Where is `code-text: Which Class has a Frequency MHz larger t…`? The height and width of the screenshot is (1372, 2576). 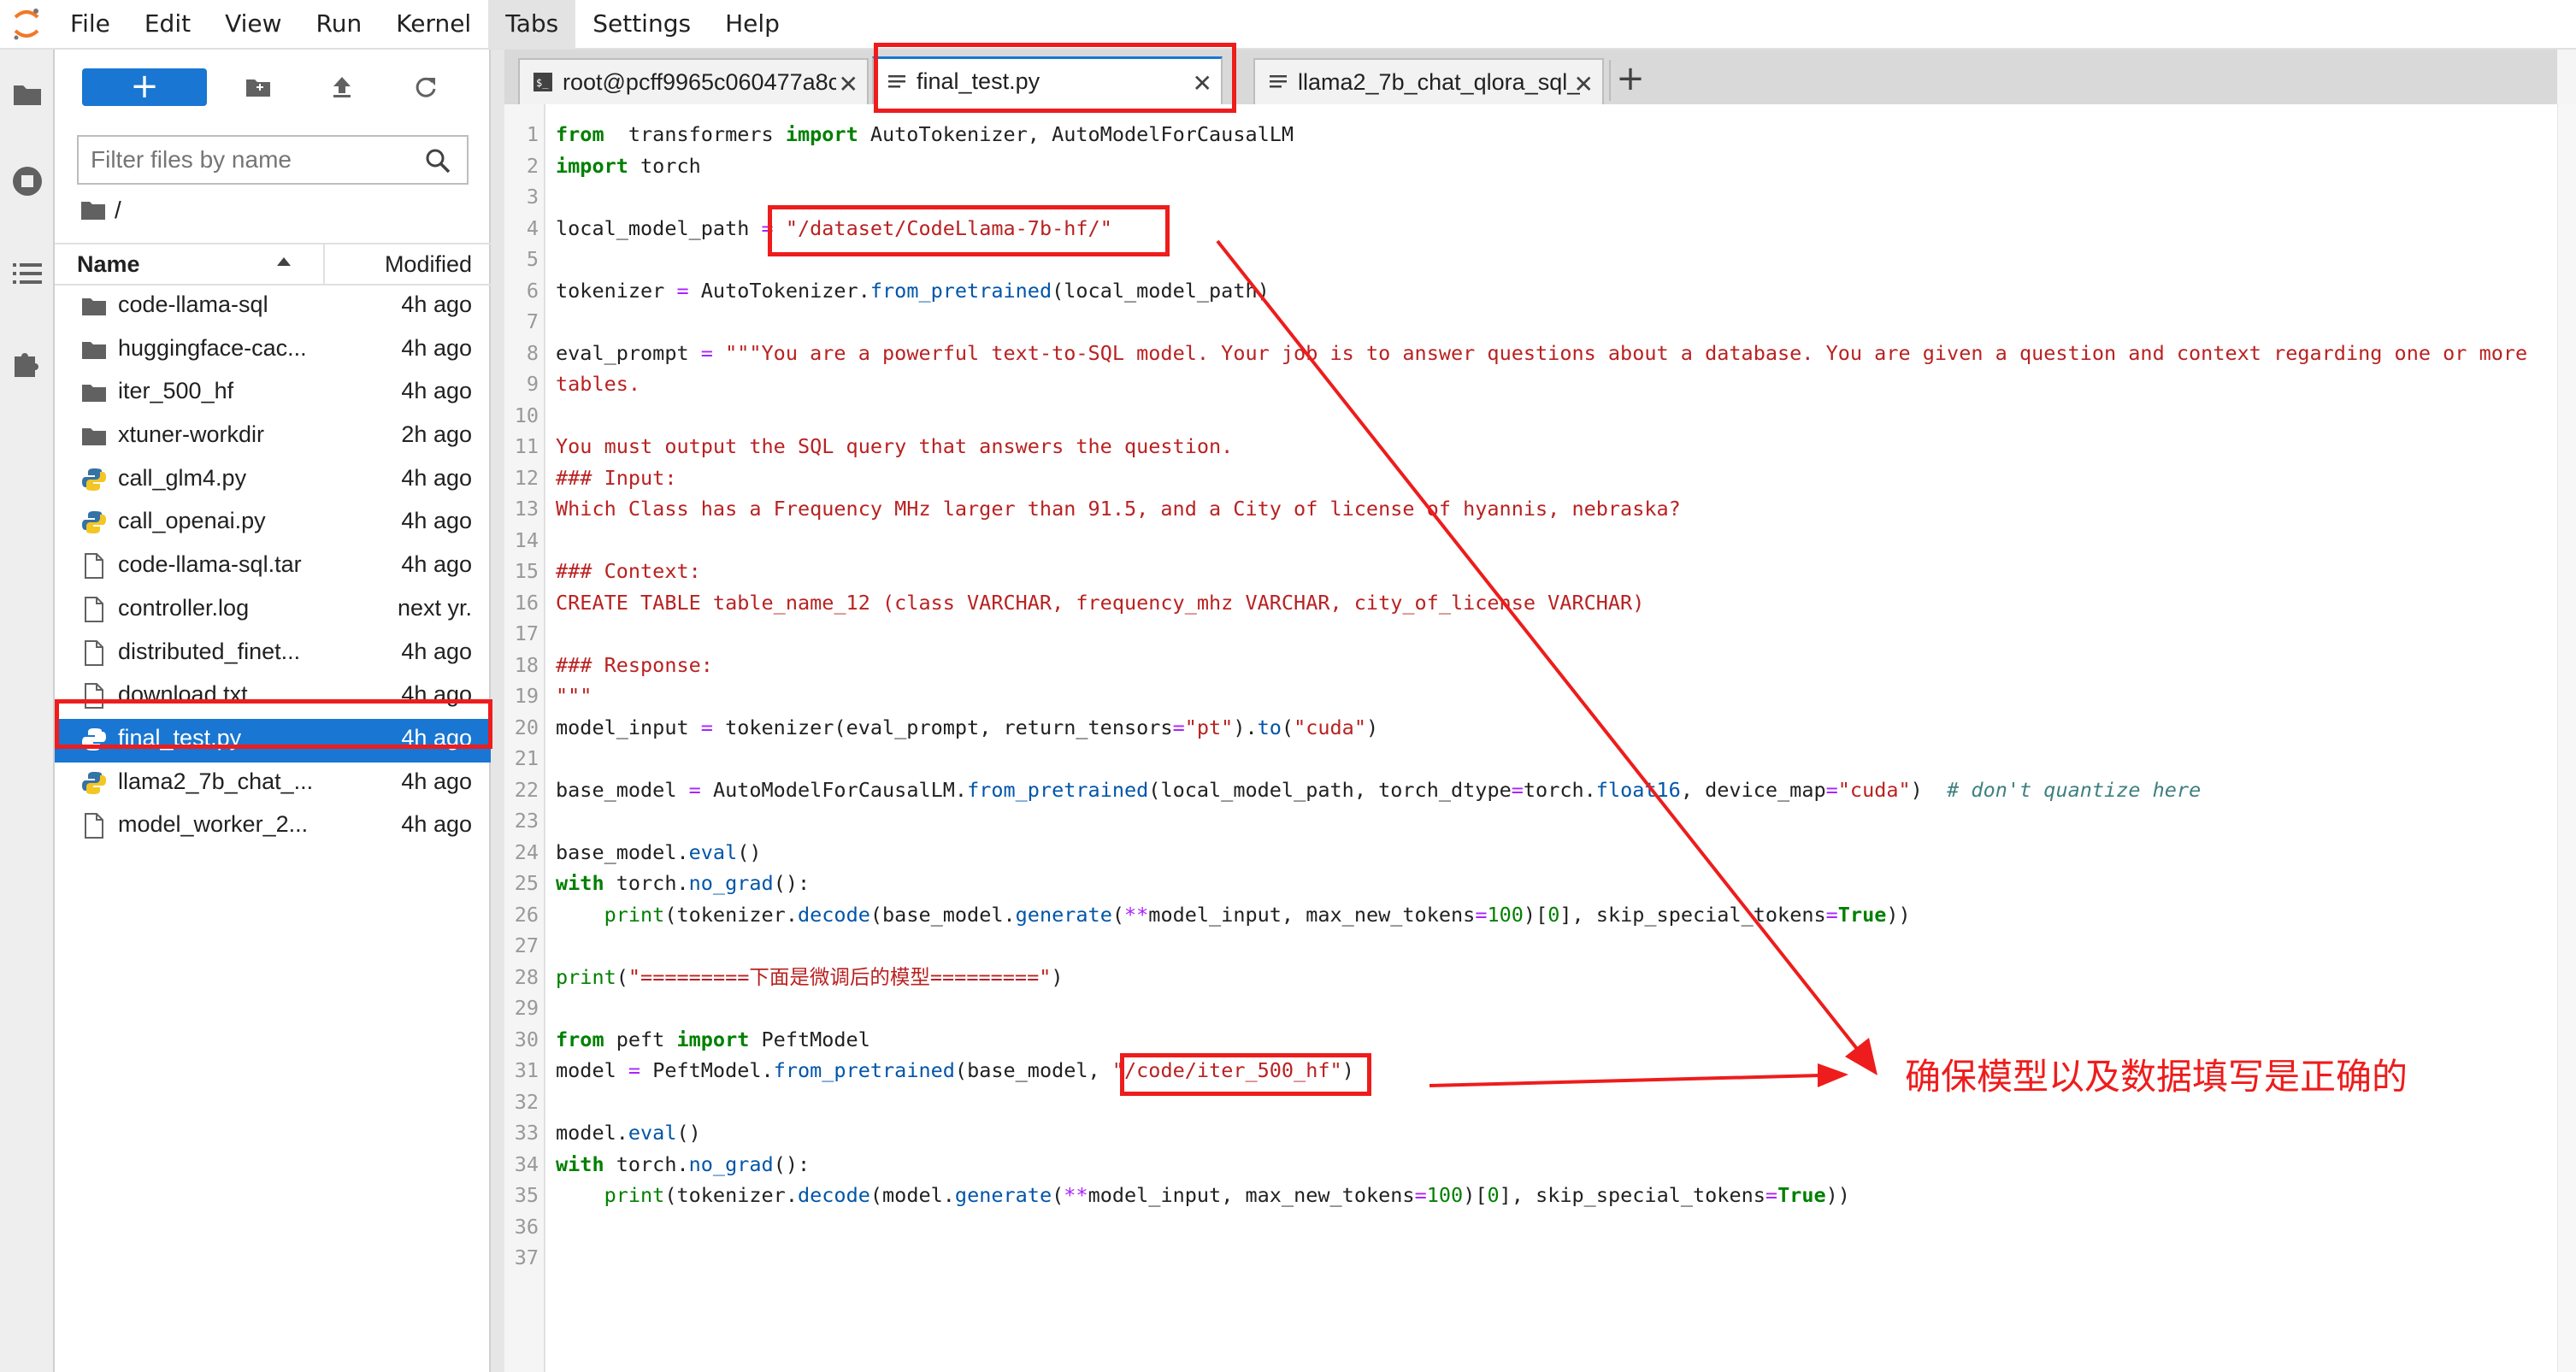
code-text: Which Class has a Frequency MHz larger t… is located at coordinates (1118, 509).